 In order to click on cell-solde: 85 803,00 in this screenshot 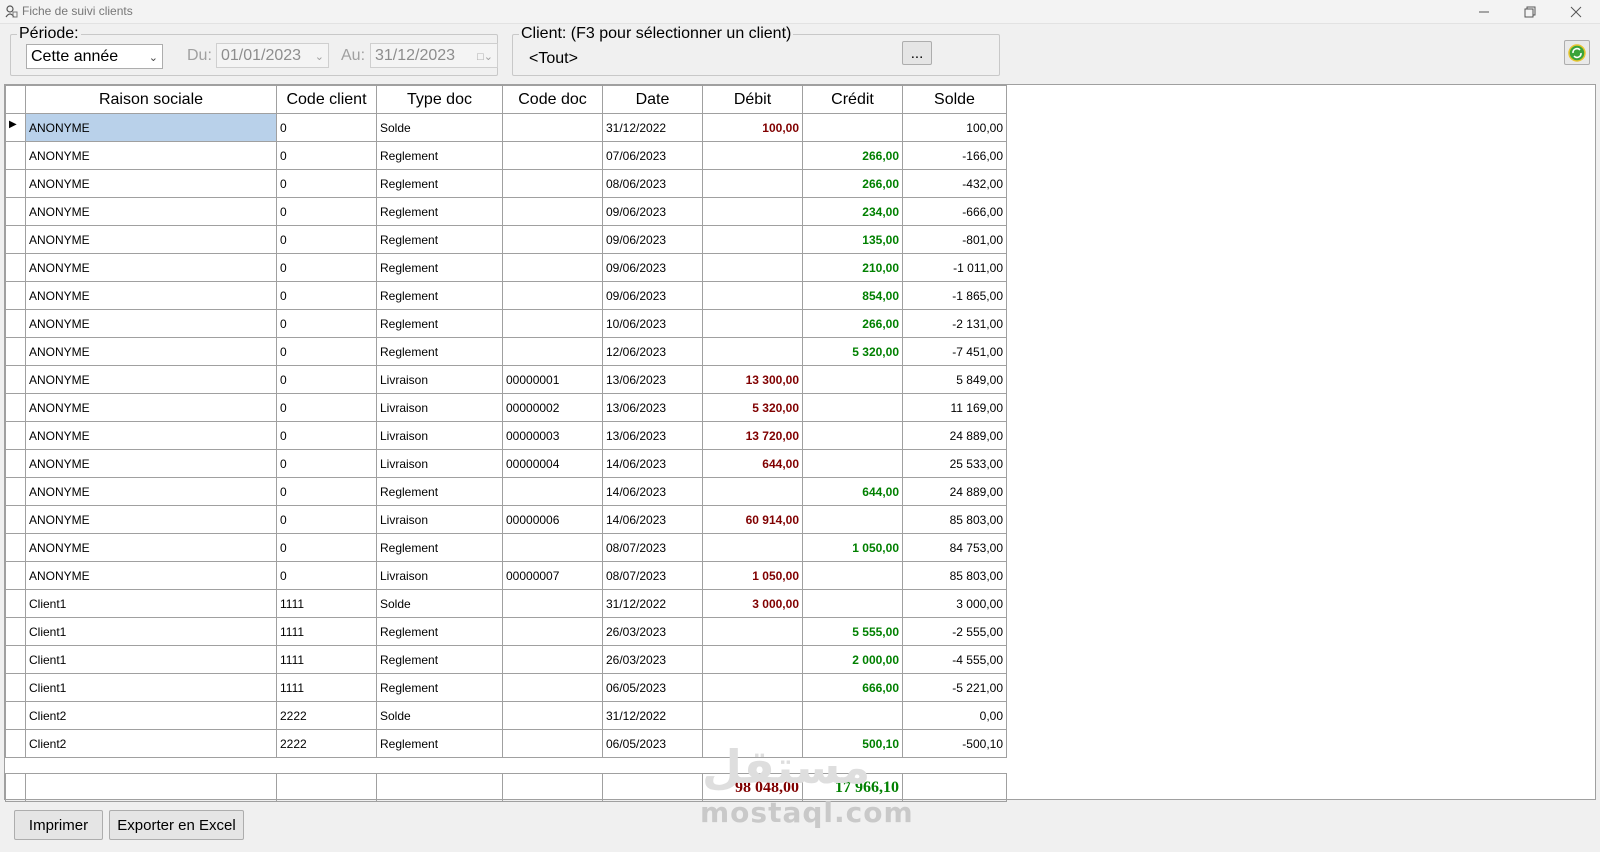, I will do `click(954, 575)`.